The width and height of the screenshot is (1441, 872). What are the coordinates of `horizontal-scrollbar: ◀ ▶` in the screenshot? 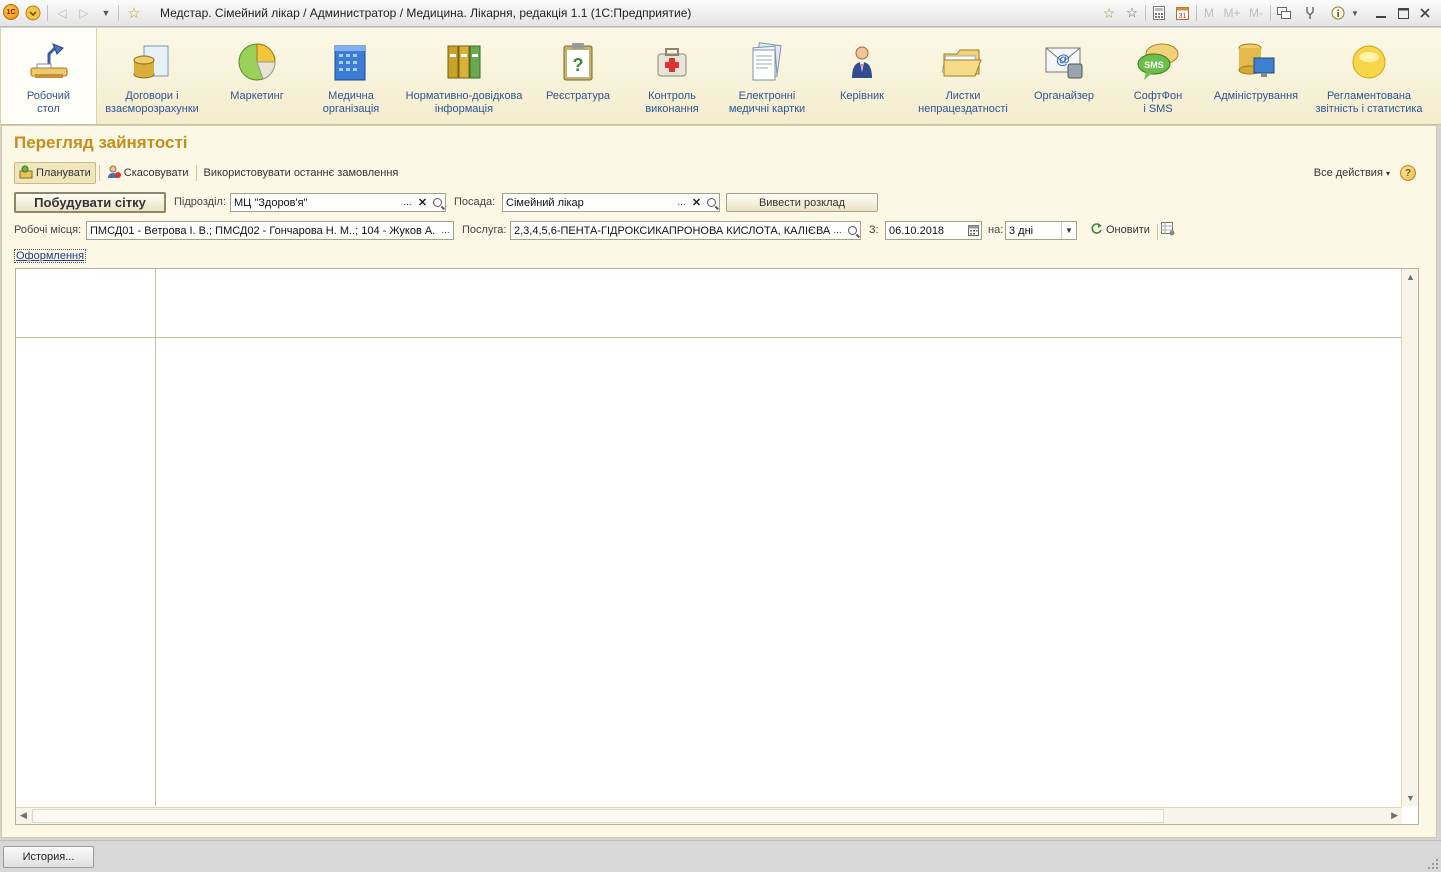 It's located at (709, 815).